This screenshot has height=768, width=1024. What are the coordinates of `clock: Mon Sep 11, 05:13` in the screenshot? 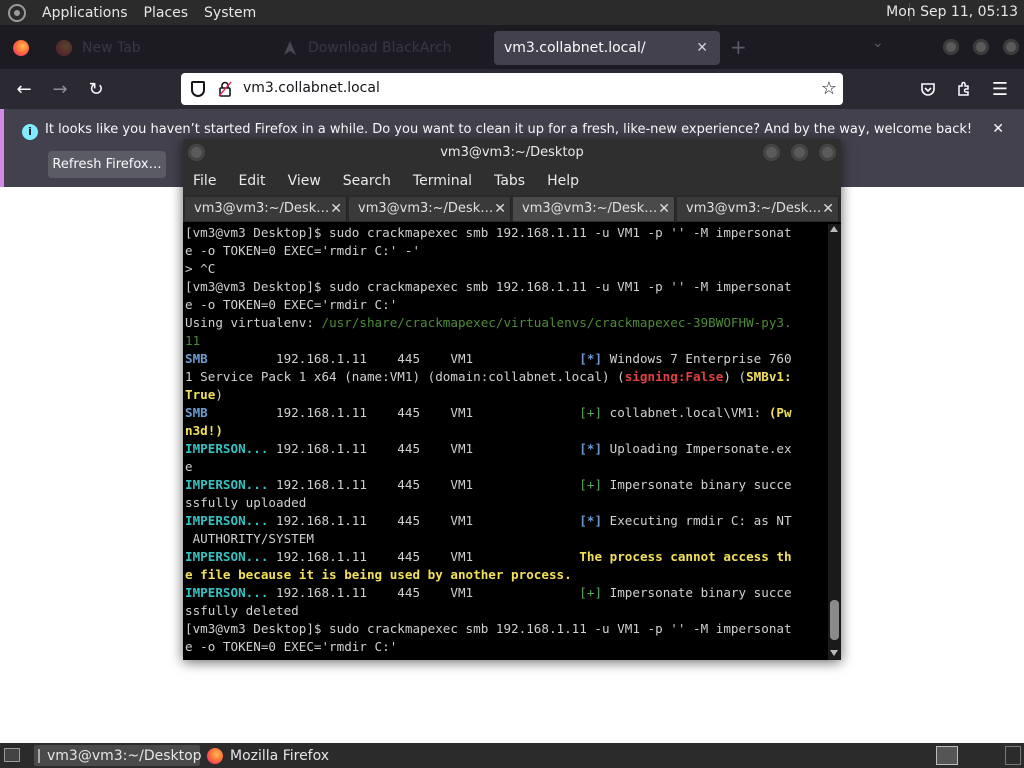 It's located at (952, 12).